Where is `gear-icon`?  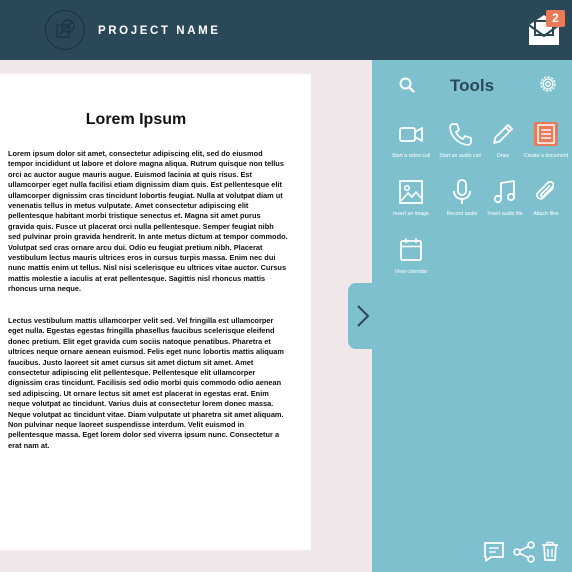 gear-icon is located at coordinates (548, 84).